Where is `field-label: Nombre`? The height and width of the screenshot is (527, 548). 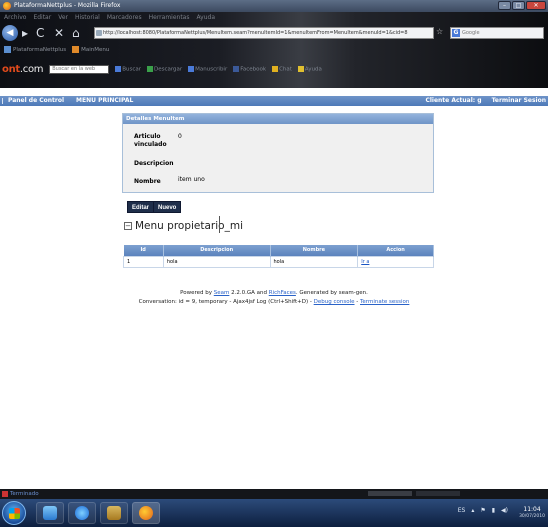 field-label: Nombre is located at coordinates (147, 181).